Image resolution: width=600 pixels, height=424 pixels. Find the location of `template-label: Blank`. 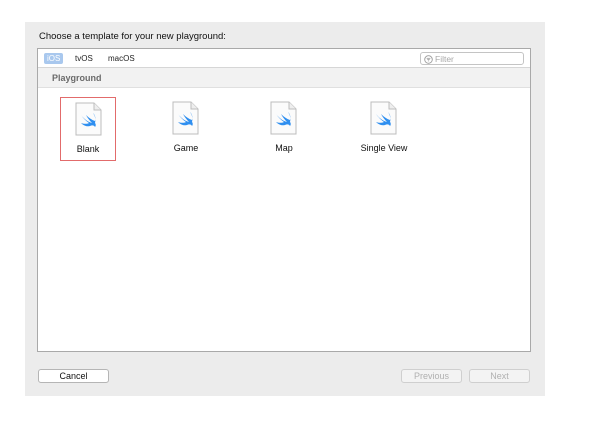

template-label: Blank is located at coordinates (88, 149).